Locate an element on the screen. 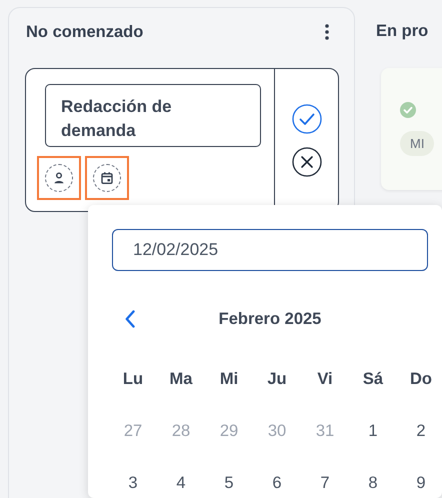  person-icon is located at coordinates (59, 178).